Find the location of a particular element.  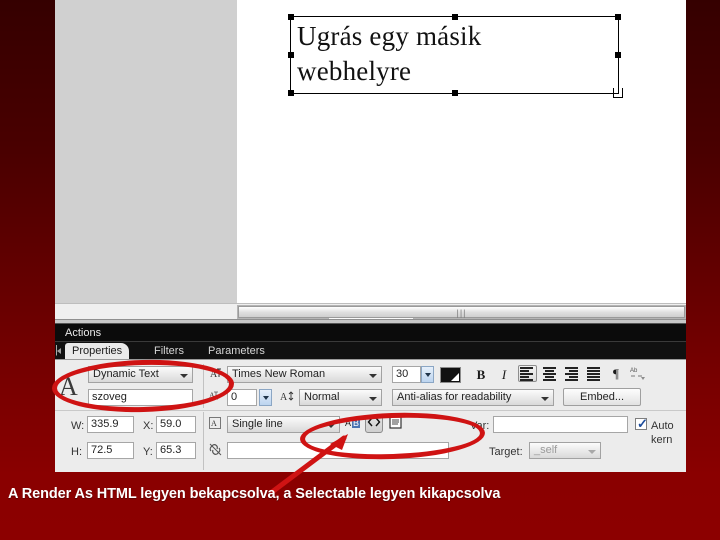

tab-parameters: Parameters is located at coordinates (236, 351).